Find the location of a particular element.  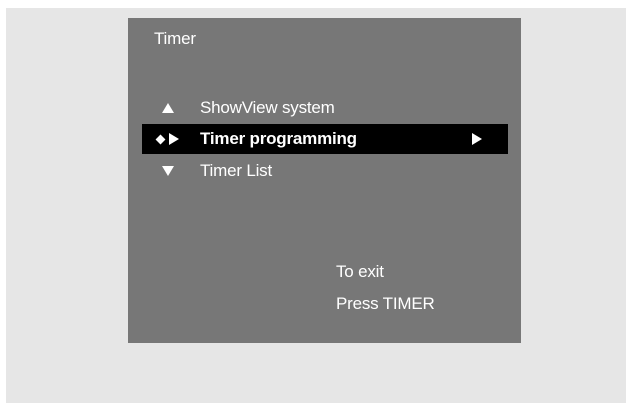

menu-item-label: Timer List is located at coordinates (236, 170).